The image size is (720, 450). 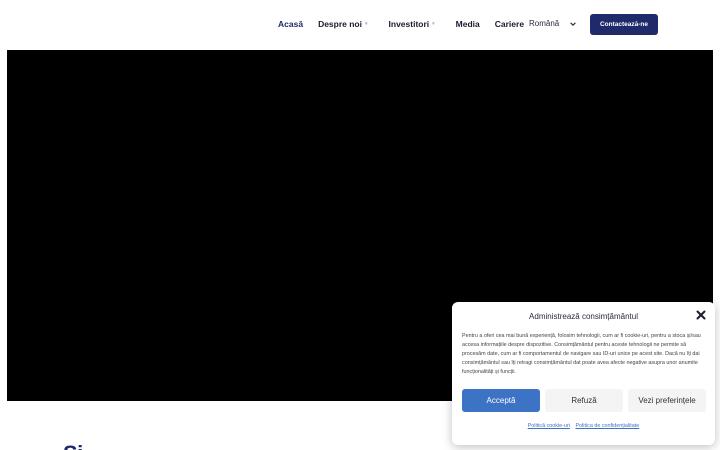 What do you see at coordinates (73, 445) in the screenshot?
I see `section-title: Si` at bounding box center [73, 445].